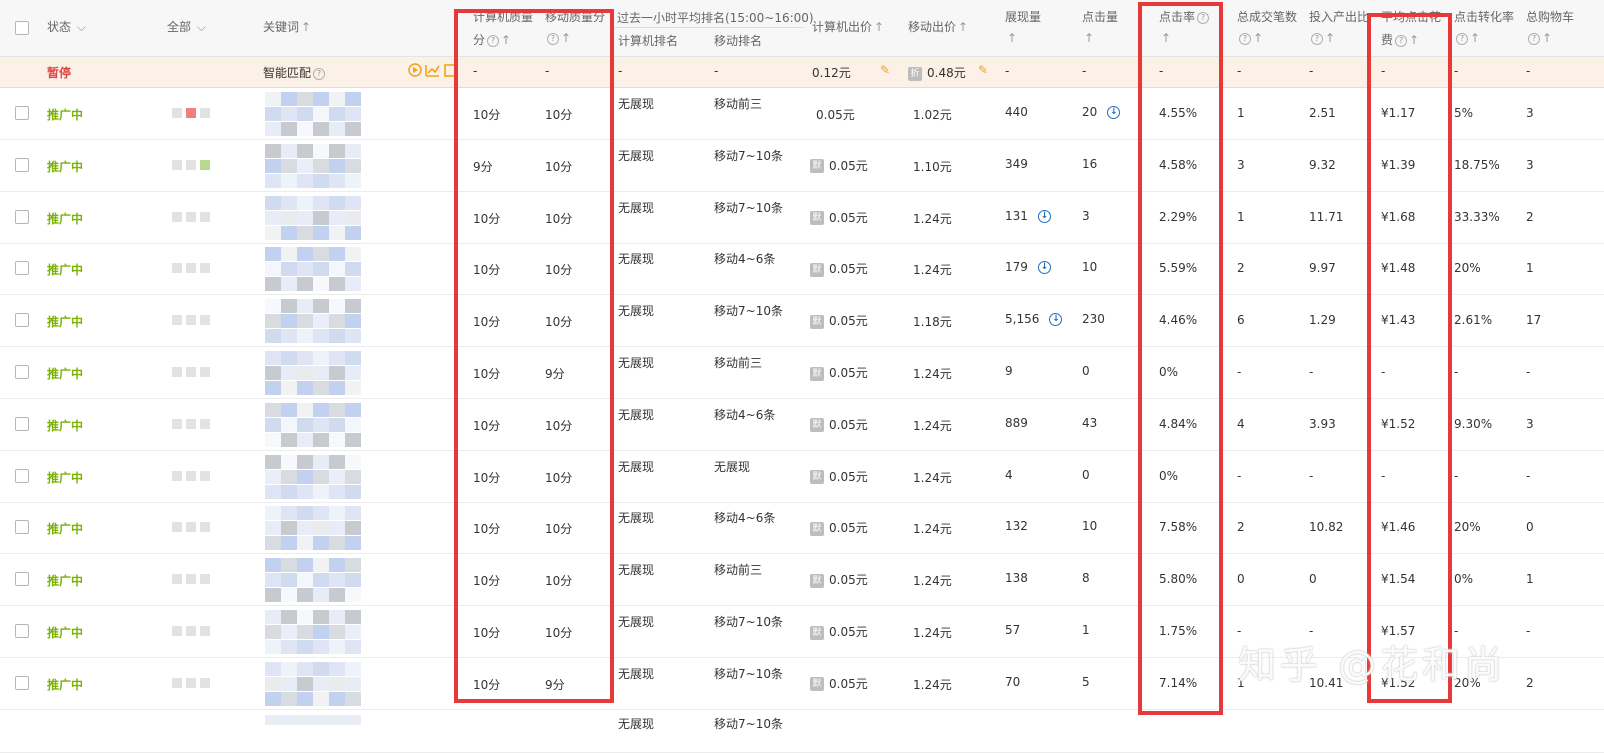 Image resolution: width=1604 pixels, height=753 pixels. What do you see at coordinates (848, 26) in the screenshot?
I see `pc-bid-header: 计算机出价 ↑` at bounding box center [848, 26].